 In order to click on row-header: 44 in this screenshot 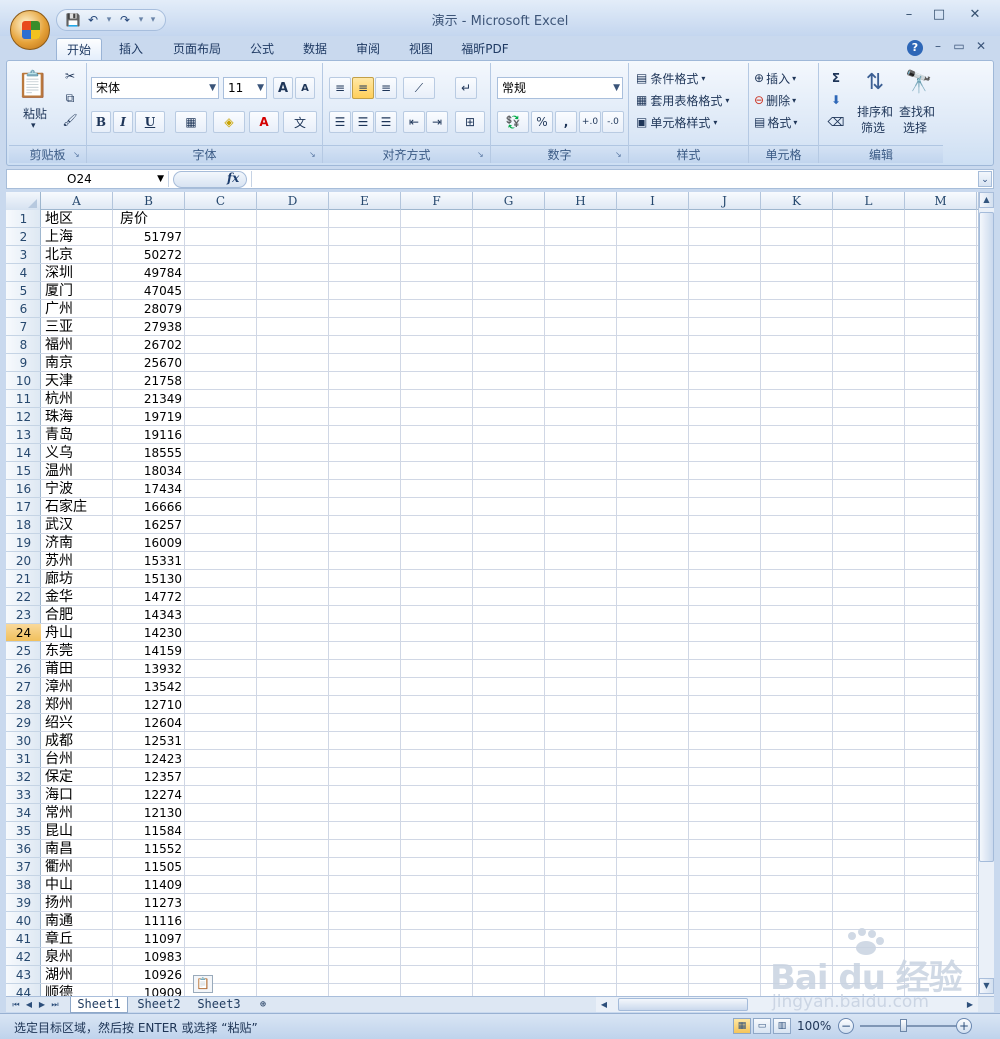, I will do `click(23, 990)`.